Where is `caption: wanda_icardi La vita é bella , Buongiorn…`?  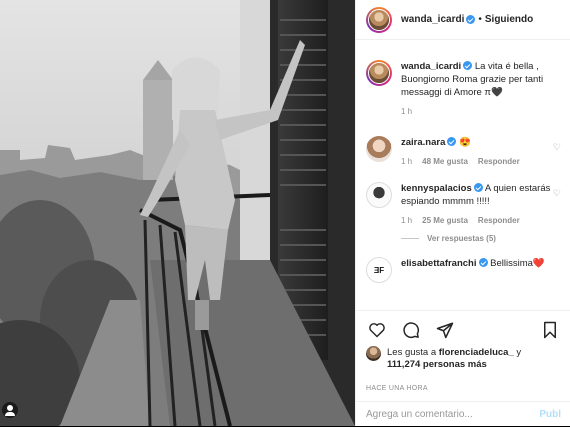
caption: wanda_icardi La vita é bella , Buongiorn… is located at coordinates (463, 89).